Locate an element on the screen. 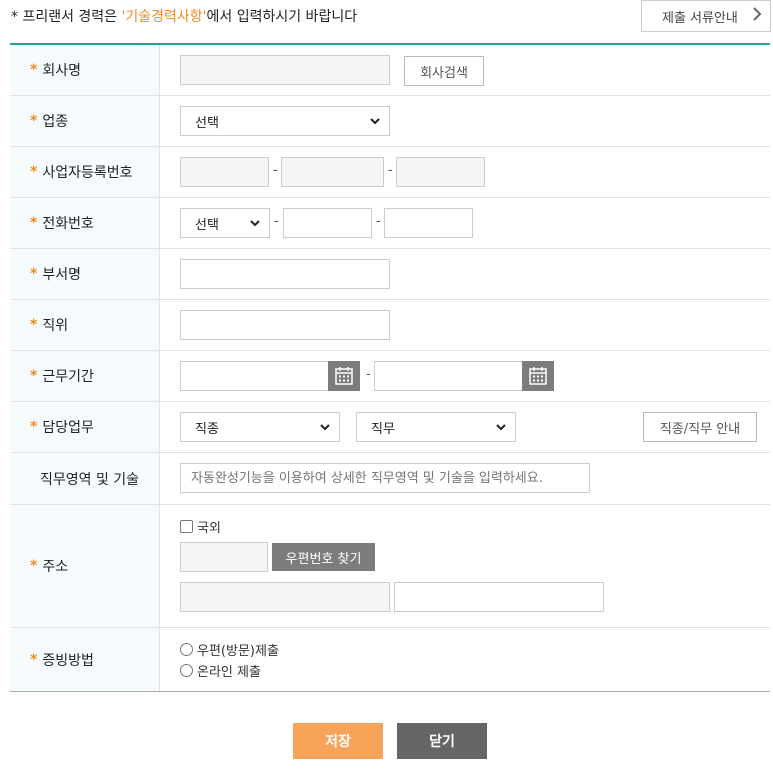 The width and height of the screenshot is (773, 770). value-position is located at coordinates (465, 325).